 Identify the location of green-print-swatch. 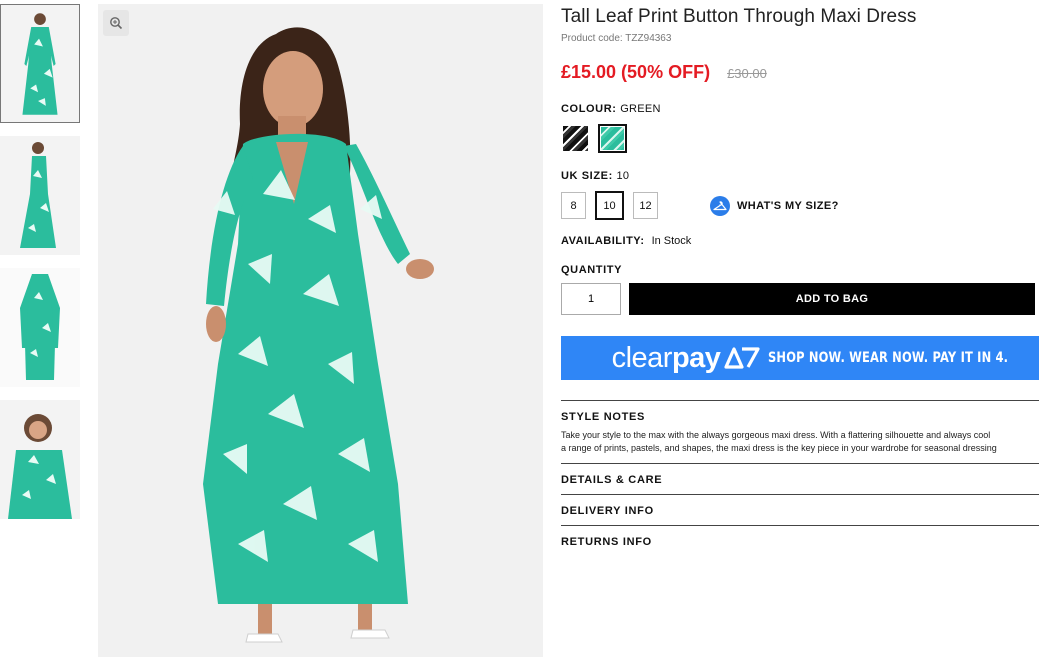
(612, 138).